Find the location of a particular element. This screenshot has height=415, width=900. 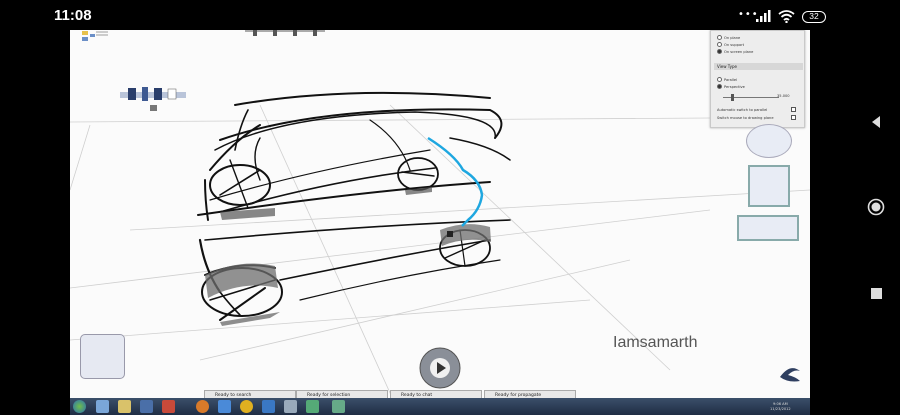

status-bar: 11:08 ••• 32 is located at coordinates (425, 15).